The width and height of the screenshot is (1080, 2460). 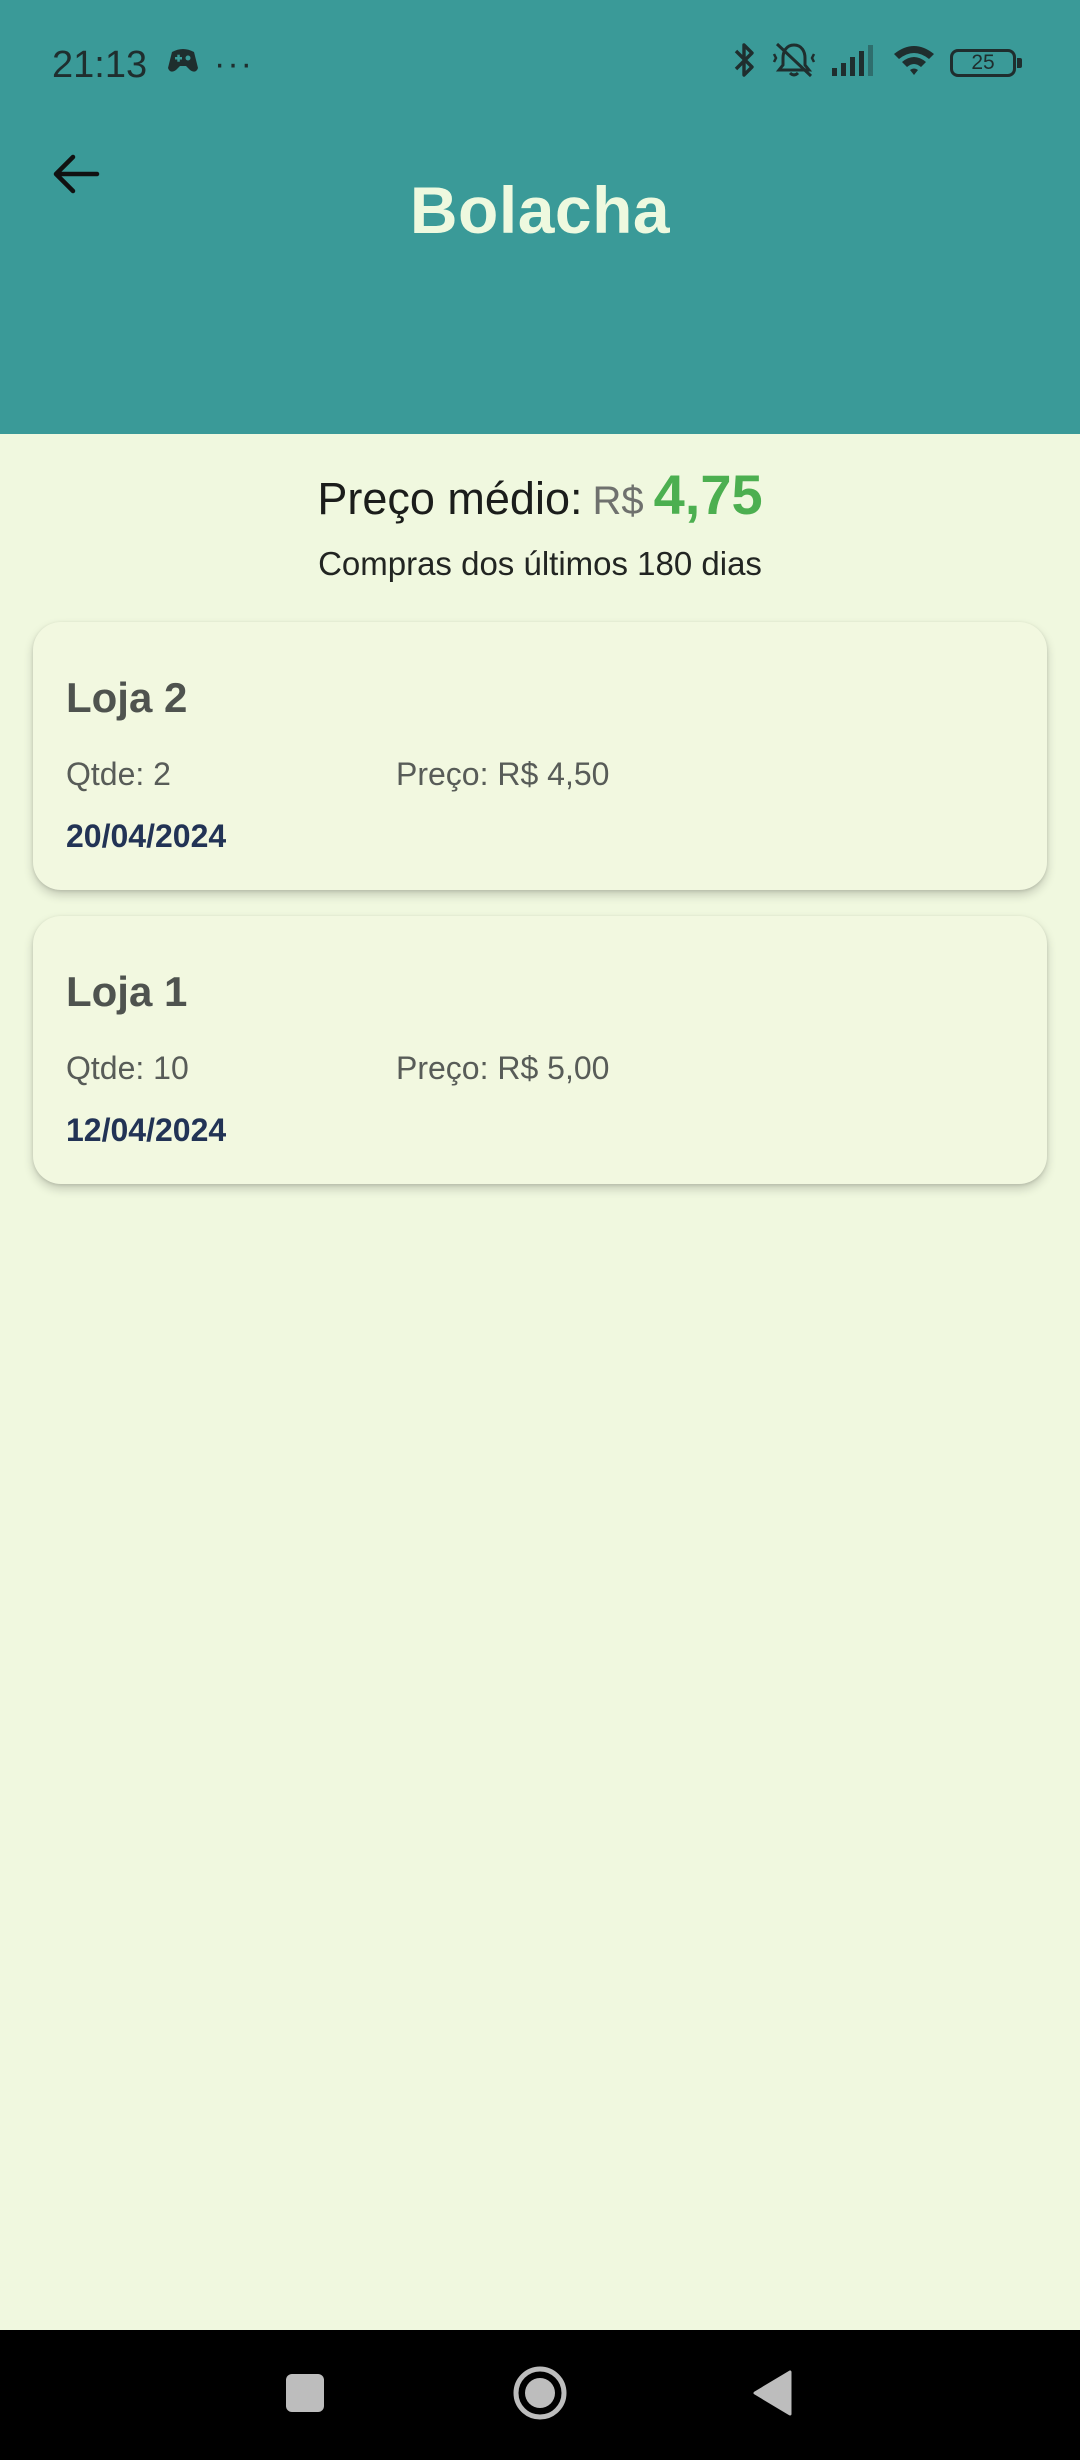 I want to click on system-navigation-bar, so click(x=540, y=2395).